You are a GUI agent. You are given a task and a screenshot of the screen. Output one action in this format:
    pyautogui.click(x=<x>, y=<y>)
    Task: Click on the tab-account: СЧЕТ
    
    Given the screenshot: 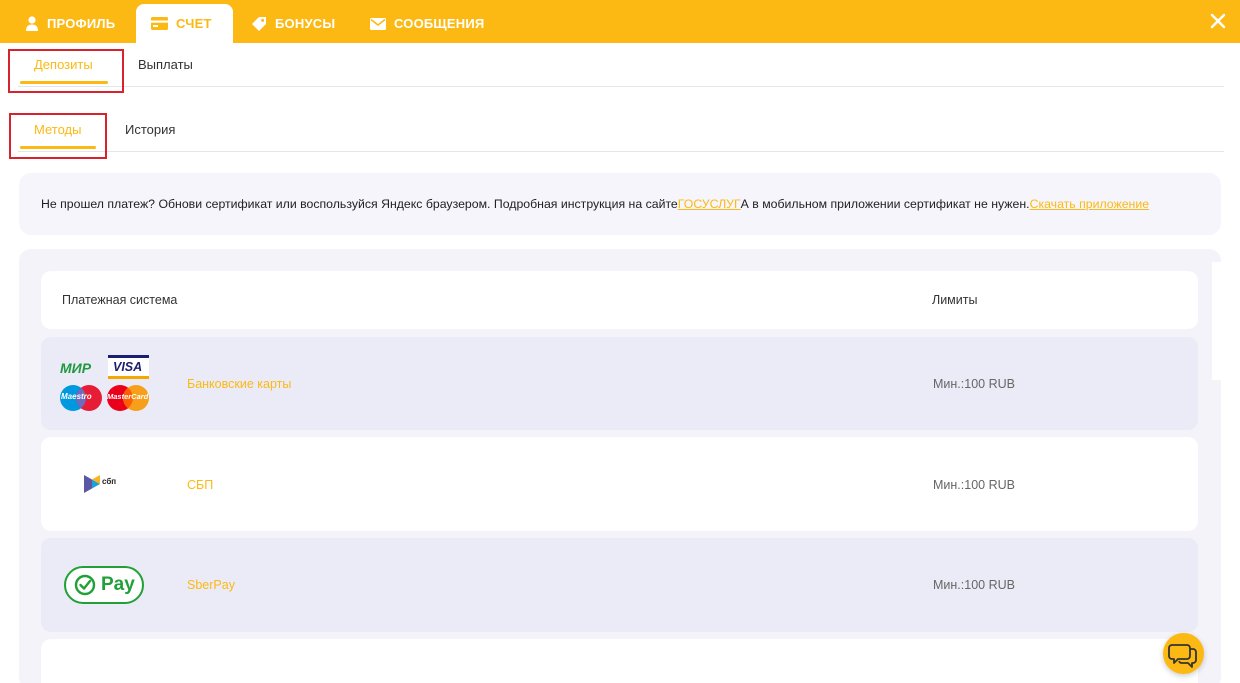 What is the action you would take?
    pyautogui.click(x=184, y=23)
    